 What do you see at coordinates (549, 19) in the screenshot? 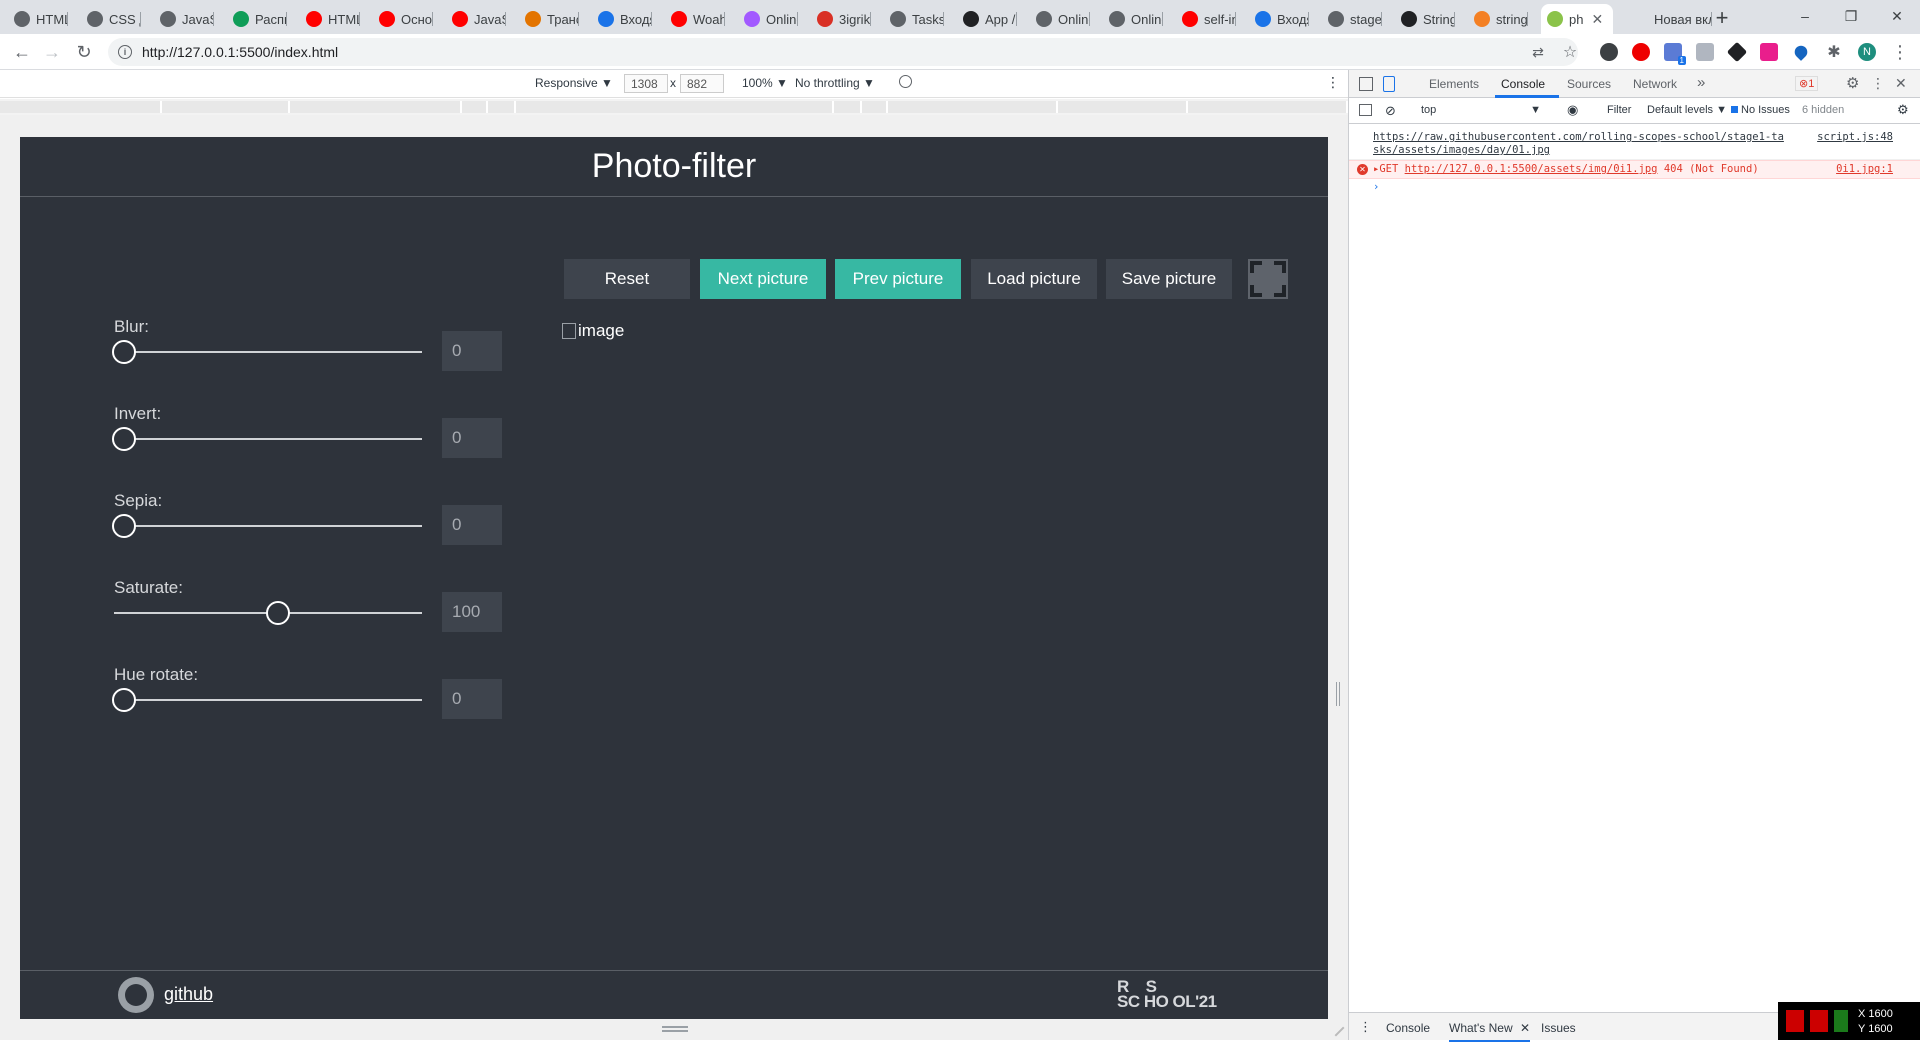
I see `browser-tab: Транс` at bounding box center [549, 19].